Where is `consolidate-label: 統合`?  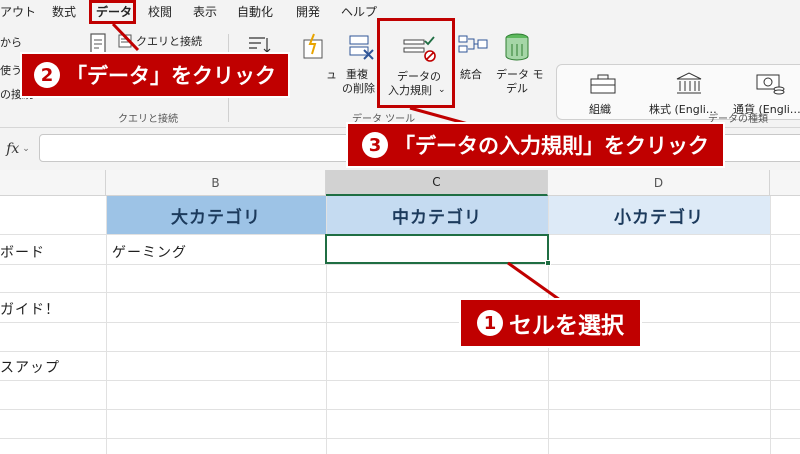
consolidate-label: 統合 is located at coordinates (471, 74).